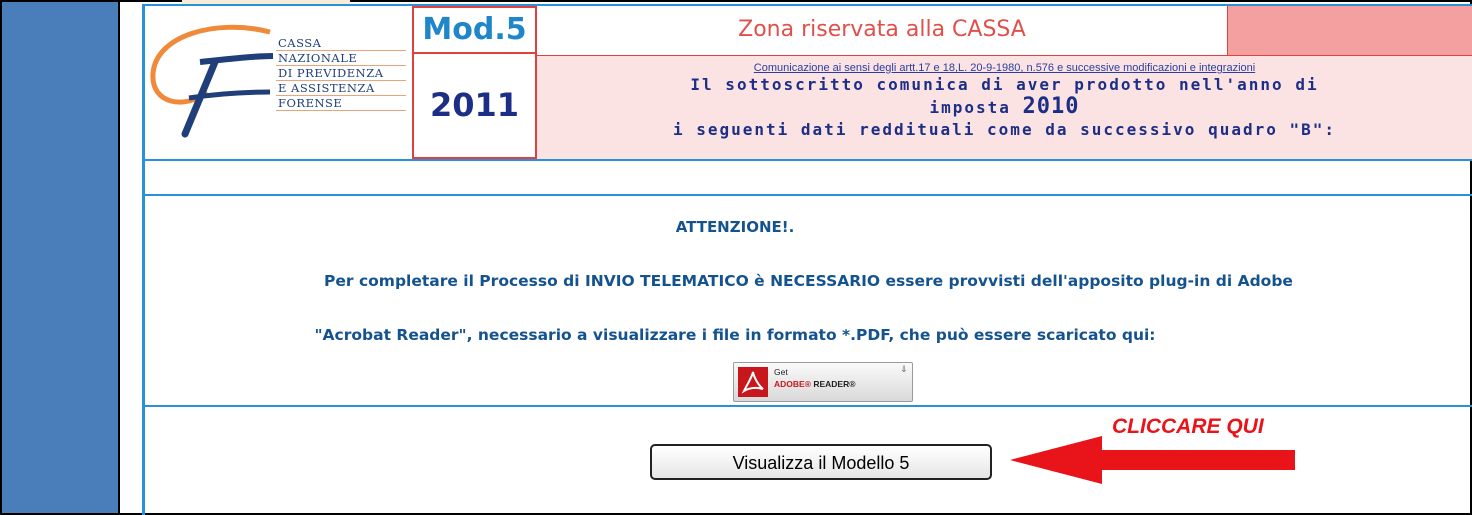 Image resolution: width=1472 pixels, height=515 pixels. I want to click on red-arrow-icon, so click(1152, 460).